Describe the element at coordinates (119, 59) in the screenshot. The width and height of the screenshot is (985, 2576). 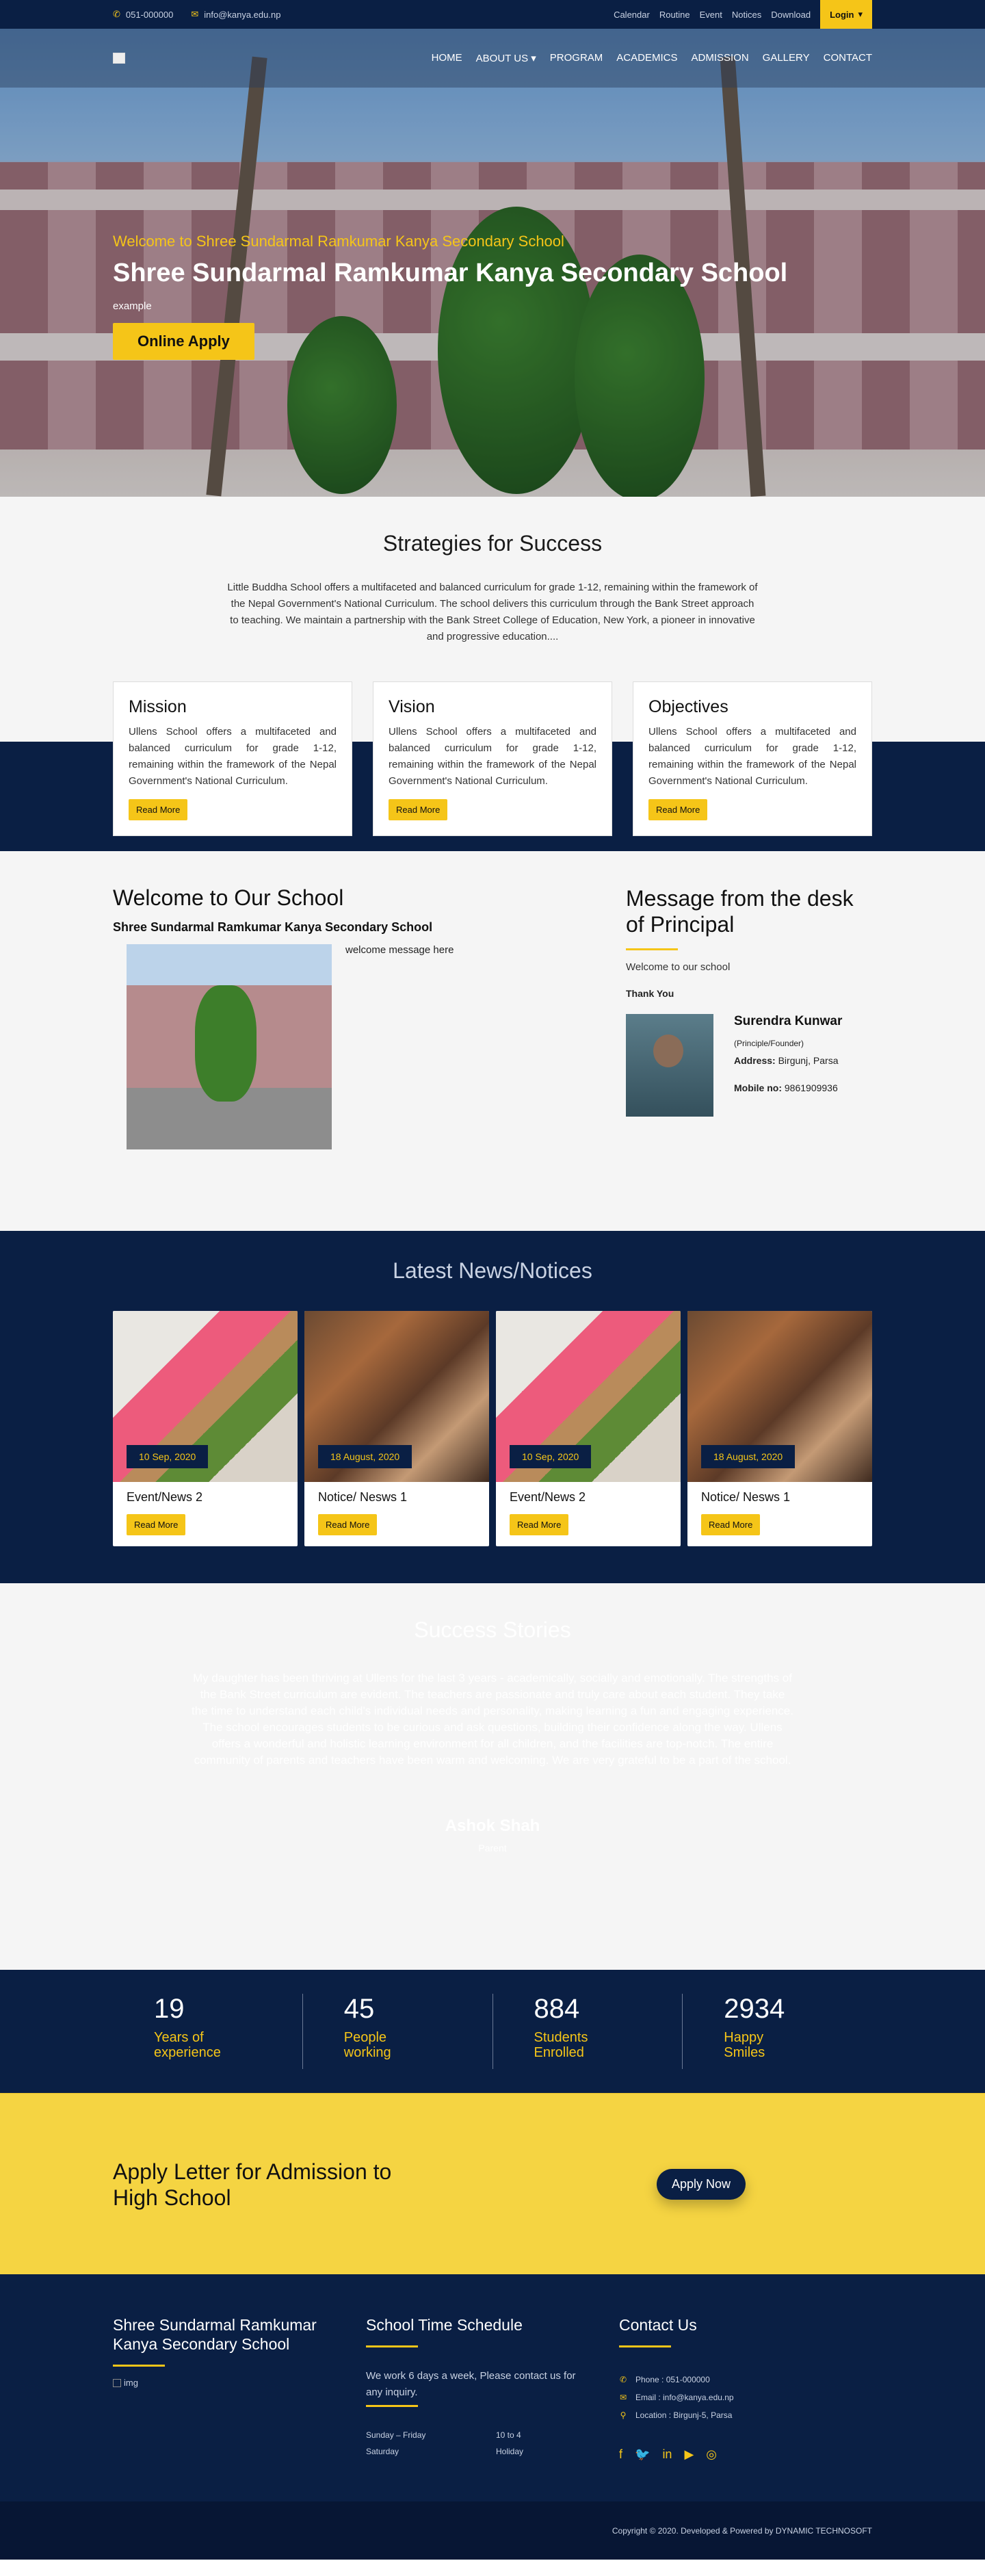
I see `school-logo` at that location.